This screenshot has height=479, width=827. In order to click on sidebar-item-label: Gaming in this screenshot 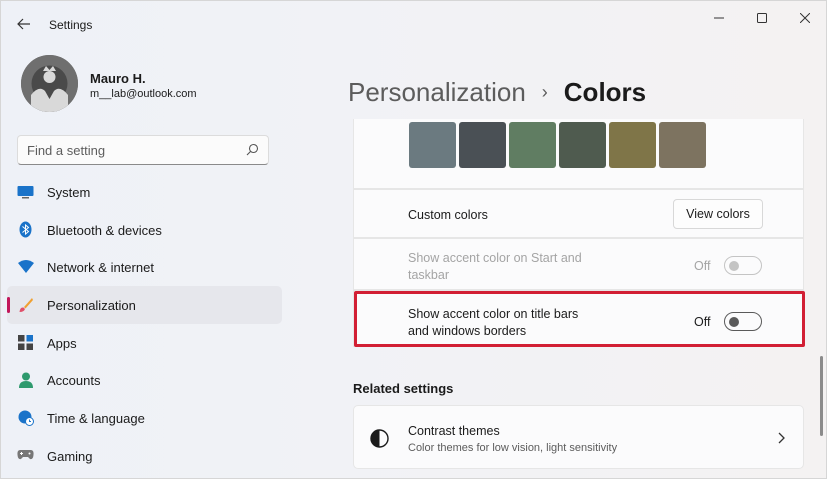, I will do `click(70, 456)`.